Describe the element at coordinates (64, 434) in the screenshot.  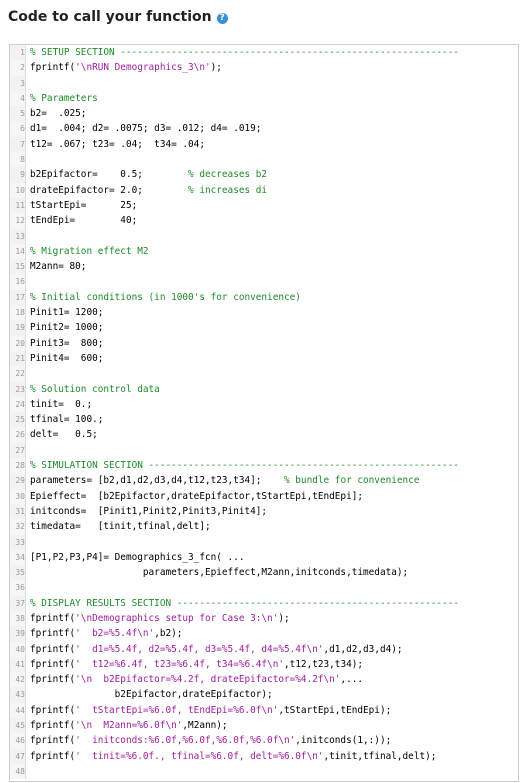
I see `line-text: delt= 0.5;` at that location.